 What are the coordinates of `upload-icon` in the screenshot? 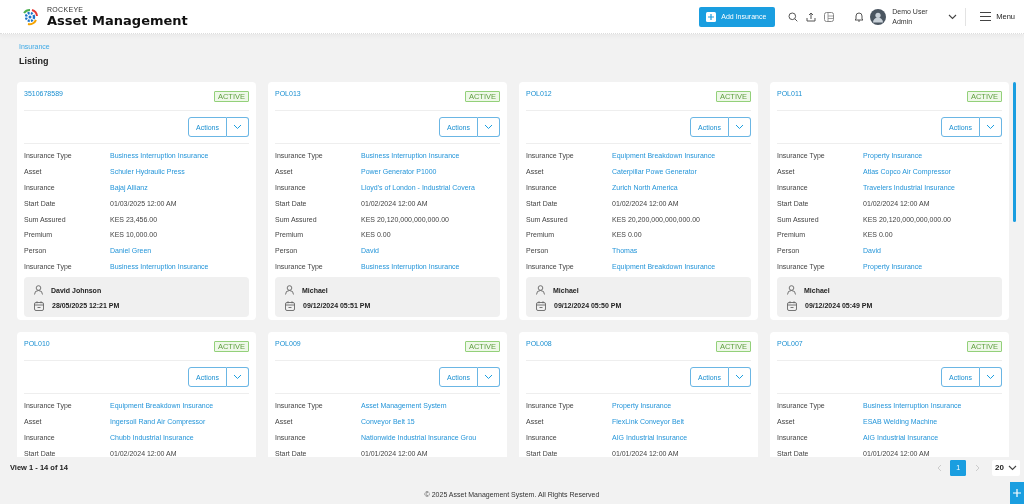 It's located at (811, 16).